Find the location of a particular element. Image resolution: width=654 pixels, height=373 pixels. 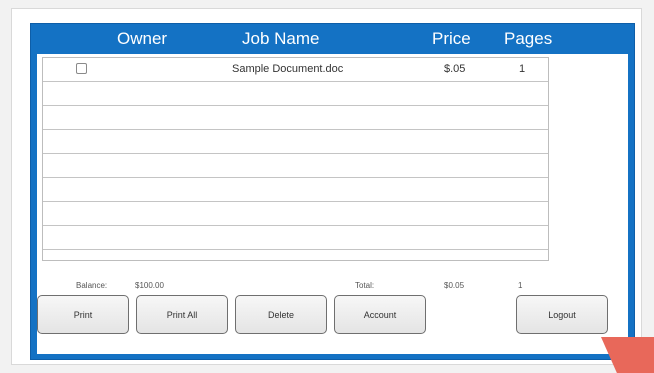

header-price: Price is located at coordinates (451, 38).